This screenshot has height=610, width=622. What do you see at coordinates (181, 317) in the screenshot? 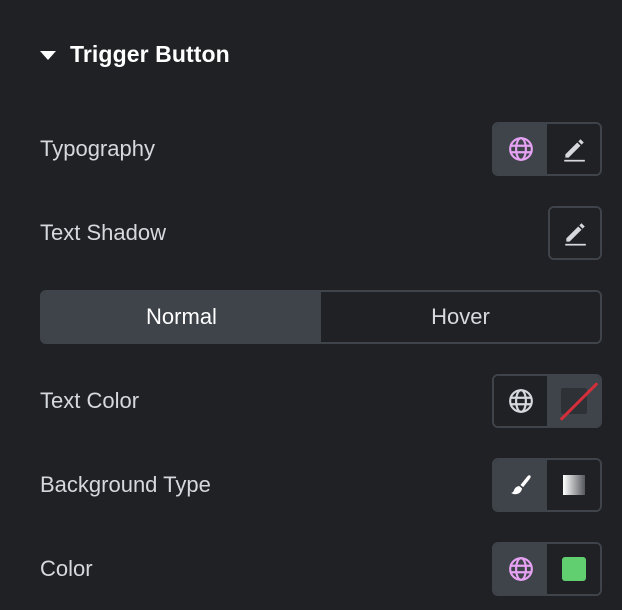
I see `tab-normal: Normal` at bounding box center [181, 317].